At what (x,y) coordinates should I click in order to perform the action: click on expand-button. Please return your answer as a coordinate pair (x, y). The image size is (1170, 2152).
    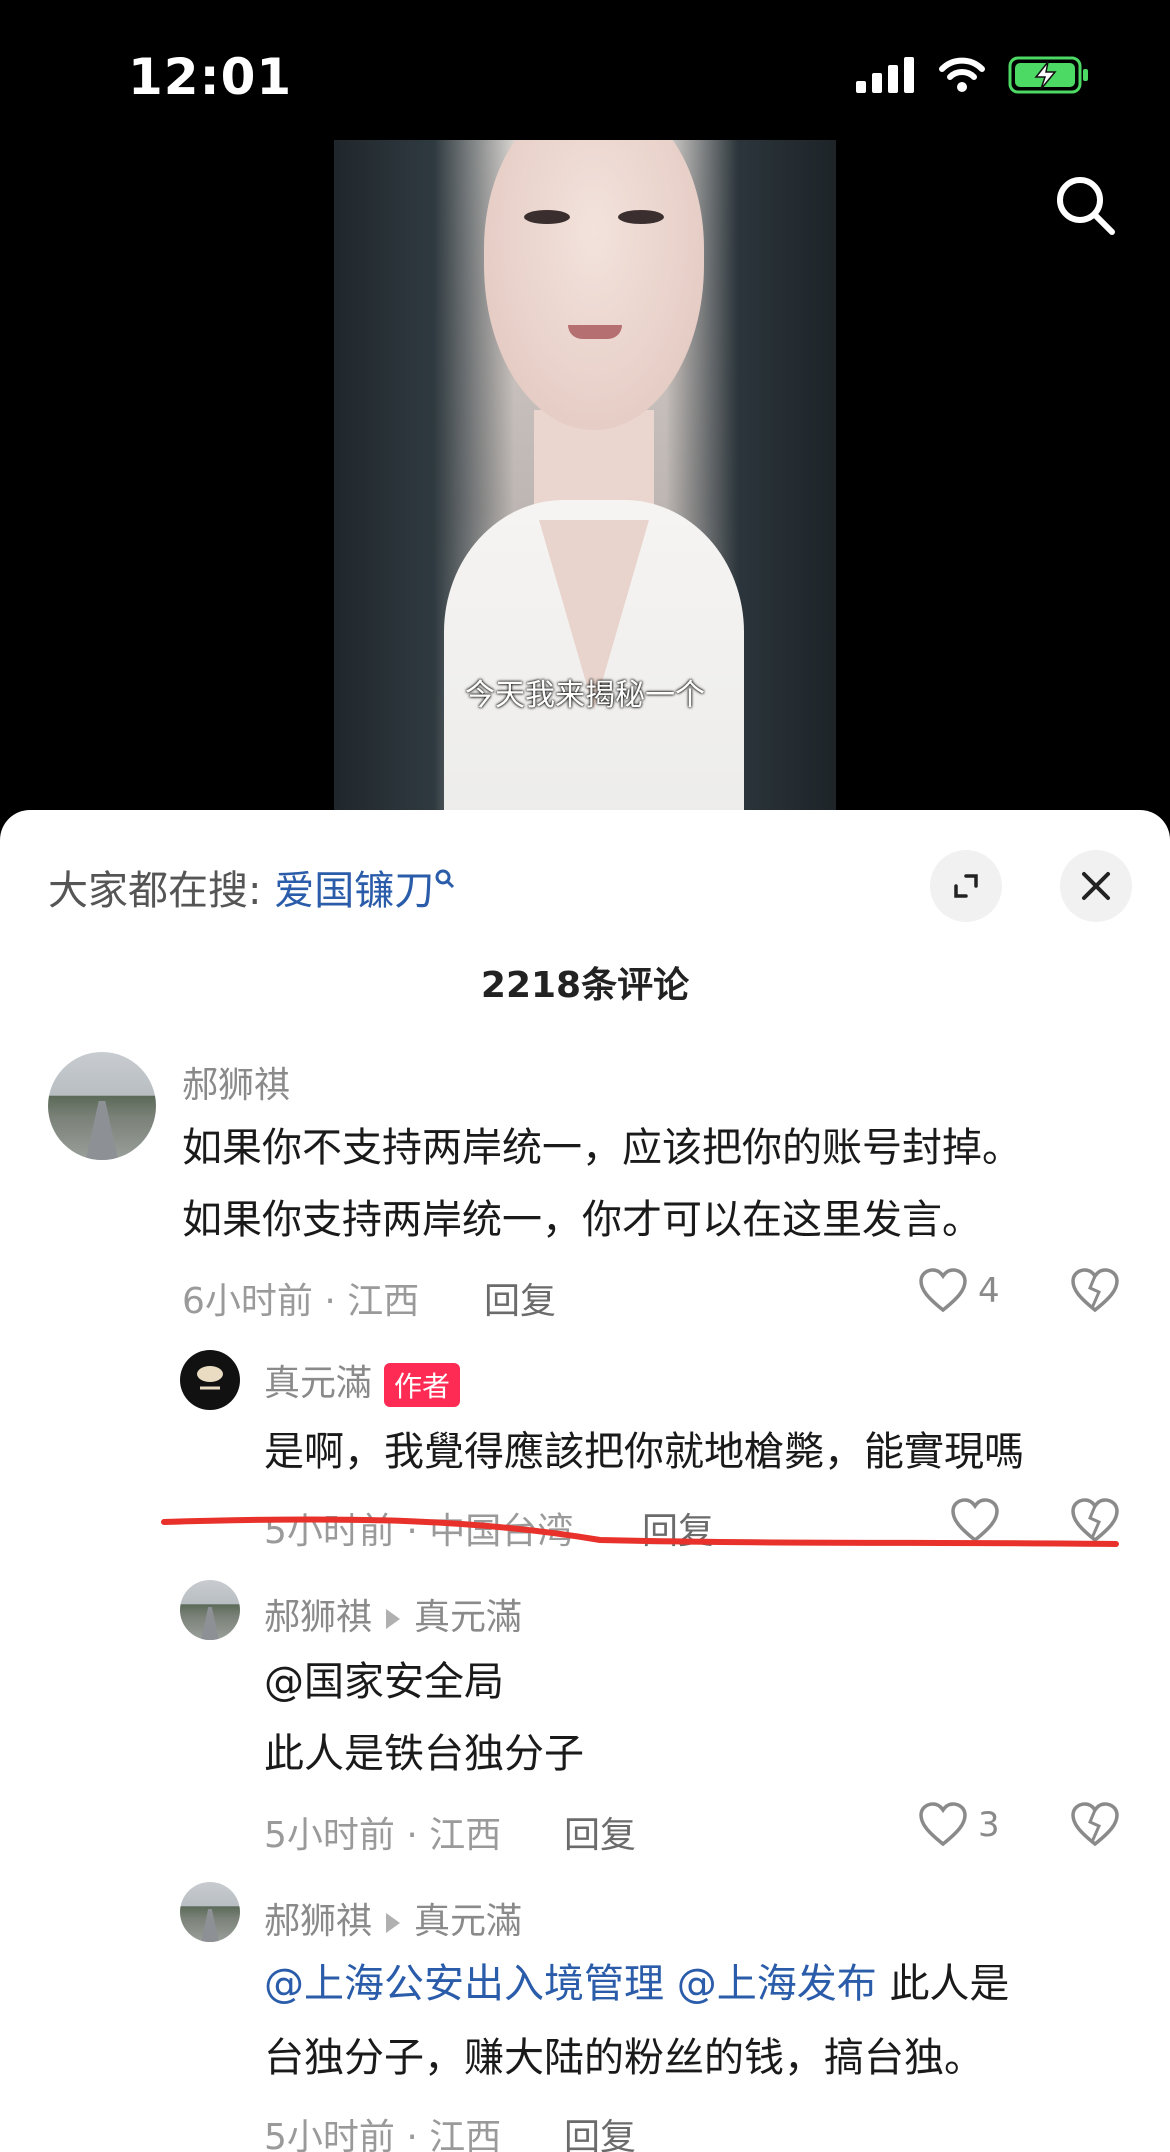
    Looking at the image, I should click on (966, 886).